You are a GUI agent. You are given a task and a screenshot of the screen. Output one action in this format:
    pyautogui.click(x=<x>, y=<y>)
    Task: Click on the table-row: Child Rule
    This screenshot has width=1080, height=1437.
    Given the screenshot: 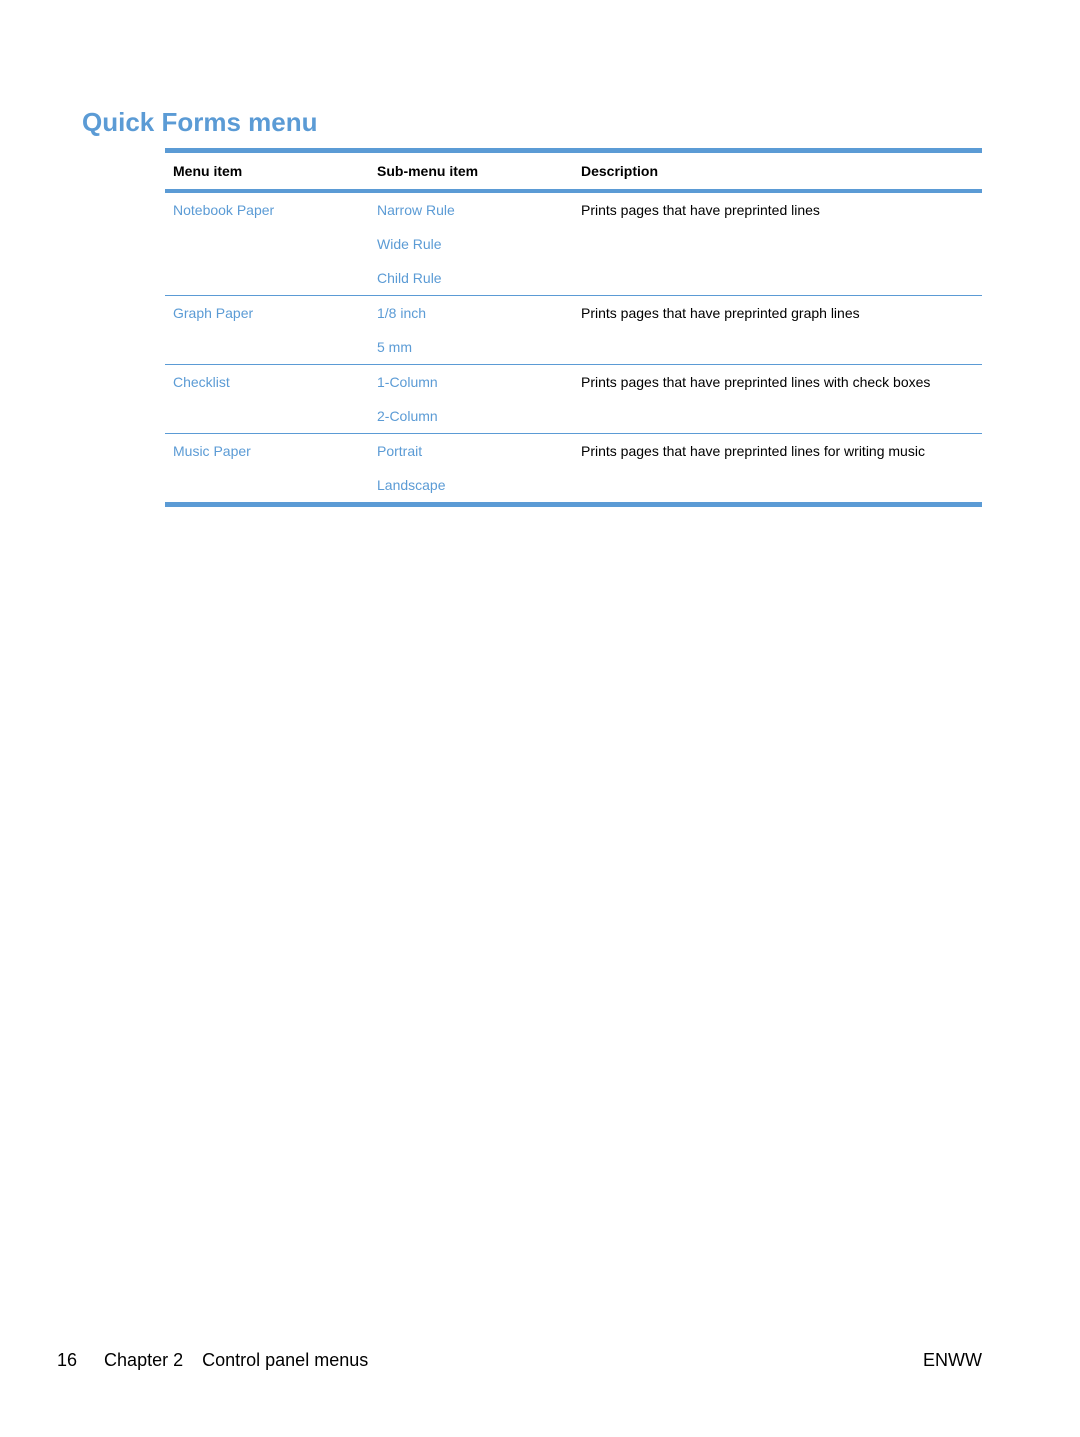 What is the action you would take?
    pyautogui.click(x=573, y=278)
    